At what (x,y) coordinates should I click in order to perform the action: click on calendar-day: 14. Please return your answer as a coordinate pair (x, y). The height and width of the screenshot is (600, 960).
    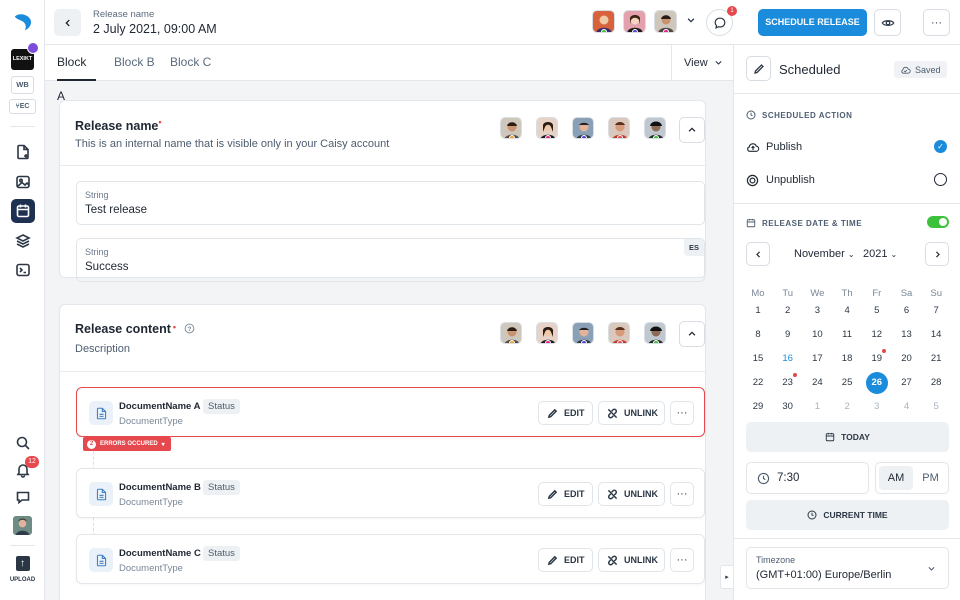
    Looking at the image, I should click on (936, 335).